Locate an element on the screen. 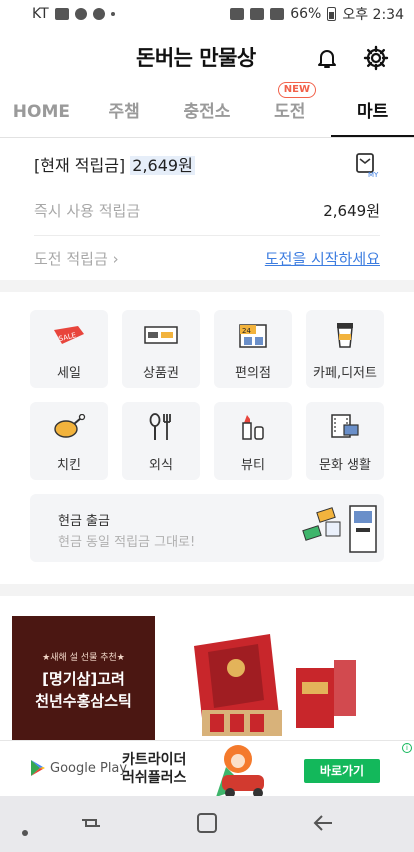  home-icon is located at coordinates (207, 825).